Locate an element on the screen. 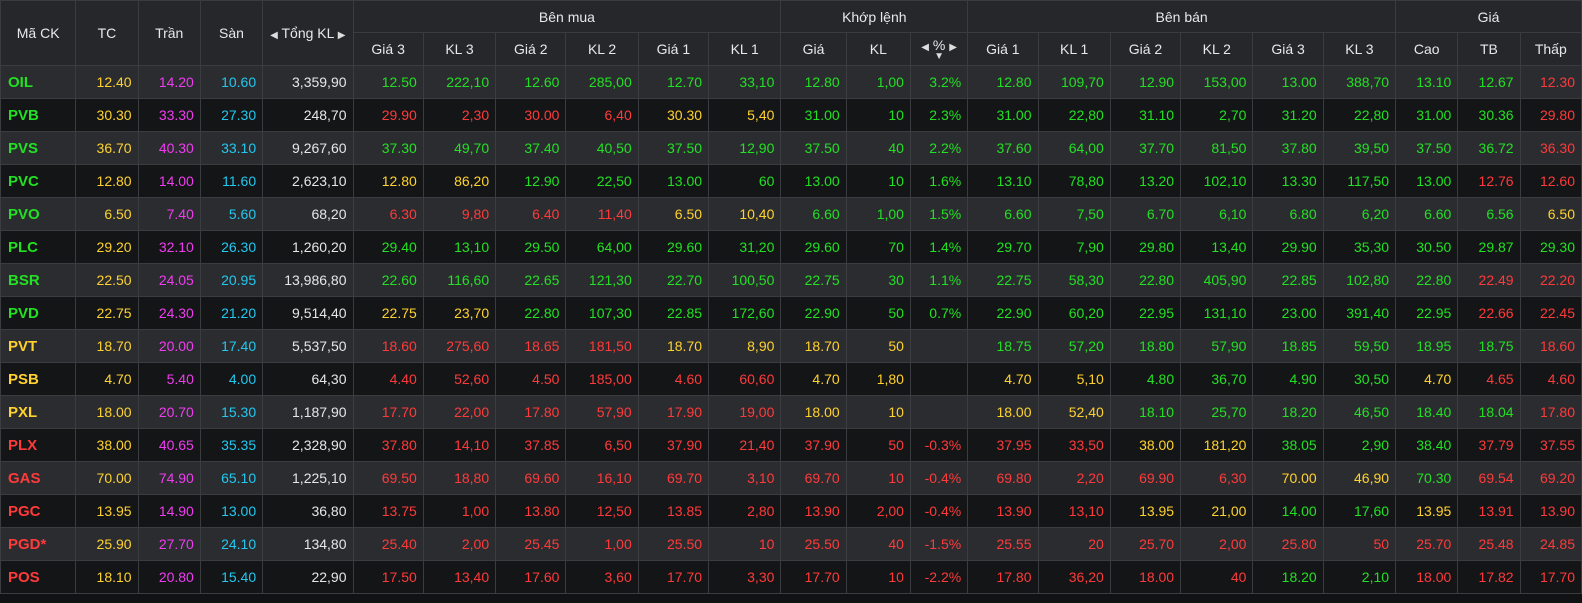 This screenshot has width=1582, height=603. match-cell: -0.3% is located at coordinates (939, 445).